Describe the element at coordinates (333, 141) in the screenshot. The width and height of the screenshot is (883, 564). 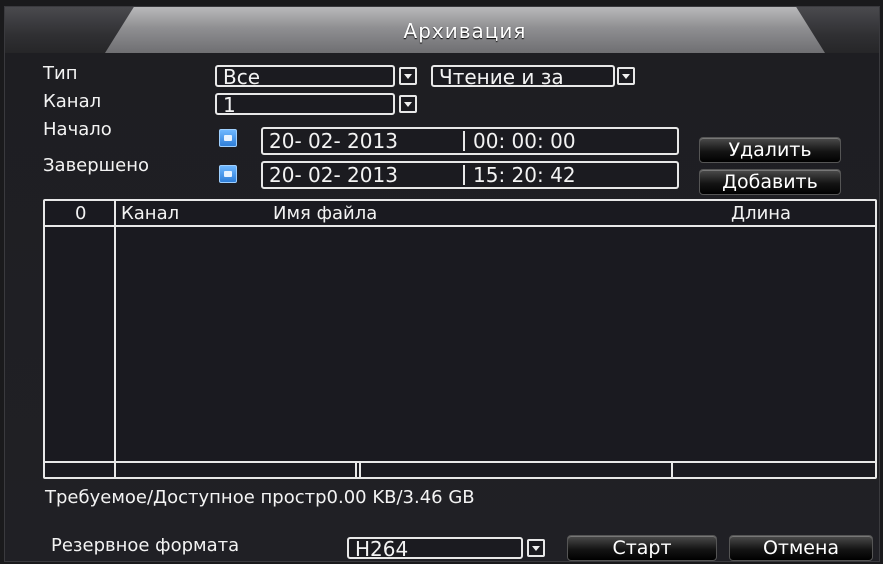
I see `start-date: 20- 02- 2013` at that location.